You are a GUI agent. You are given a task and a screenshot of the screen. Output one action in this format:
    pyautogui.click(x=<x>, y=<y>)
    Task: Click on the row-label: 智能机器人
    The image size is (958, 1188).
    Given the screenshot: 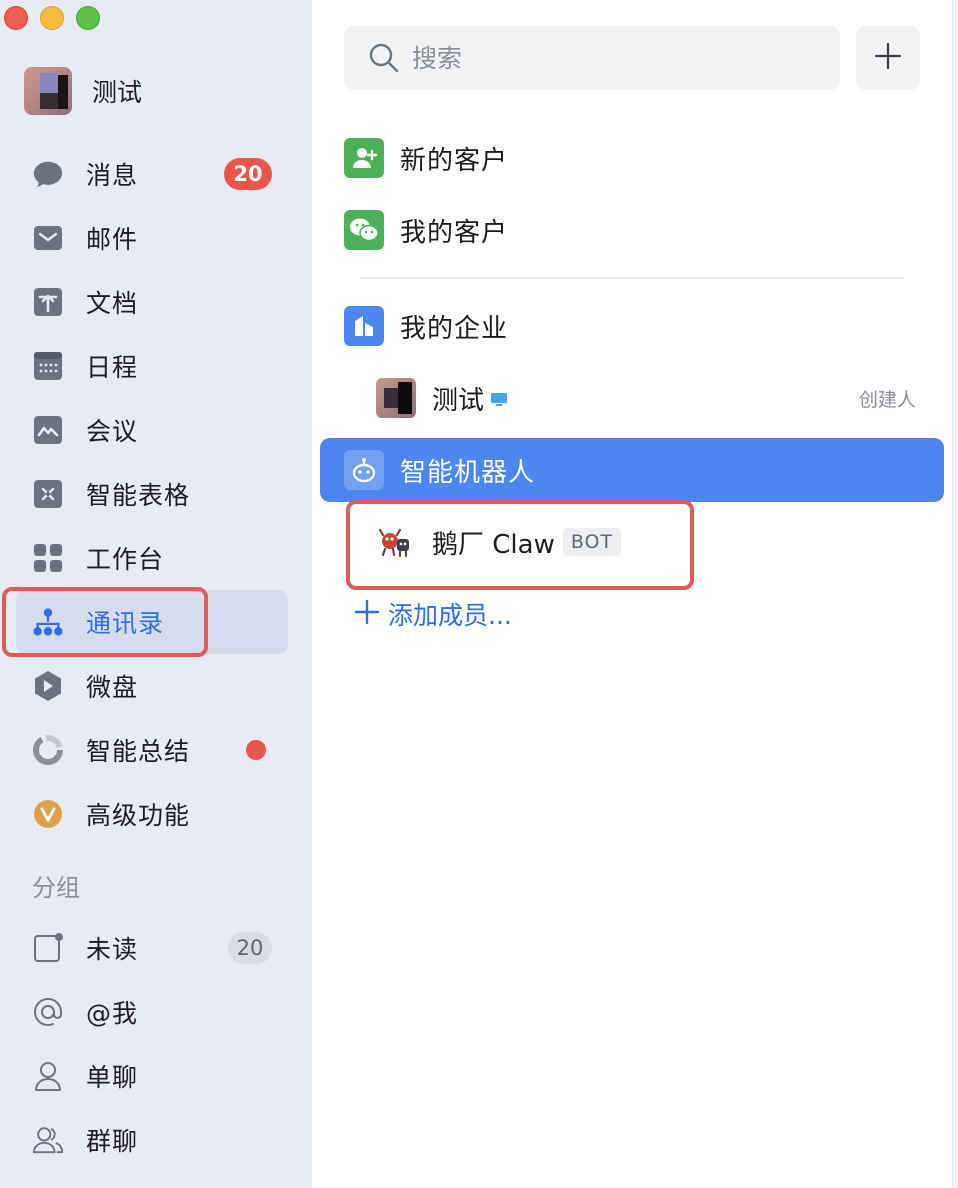 What is the action you would take?
    pyautogui.click(x=468, y=472)
    